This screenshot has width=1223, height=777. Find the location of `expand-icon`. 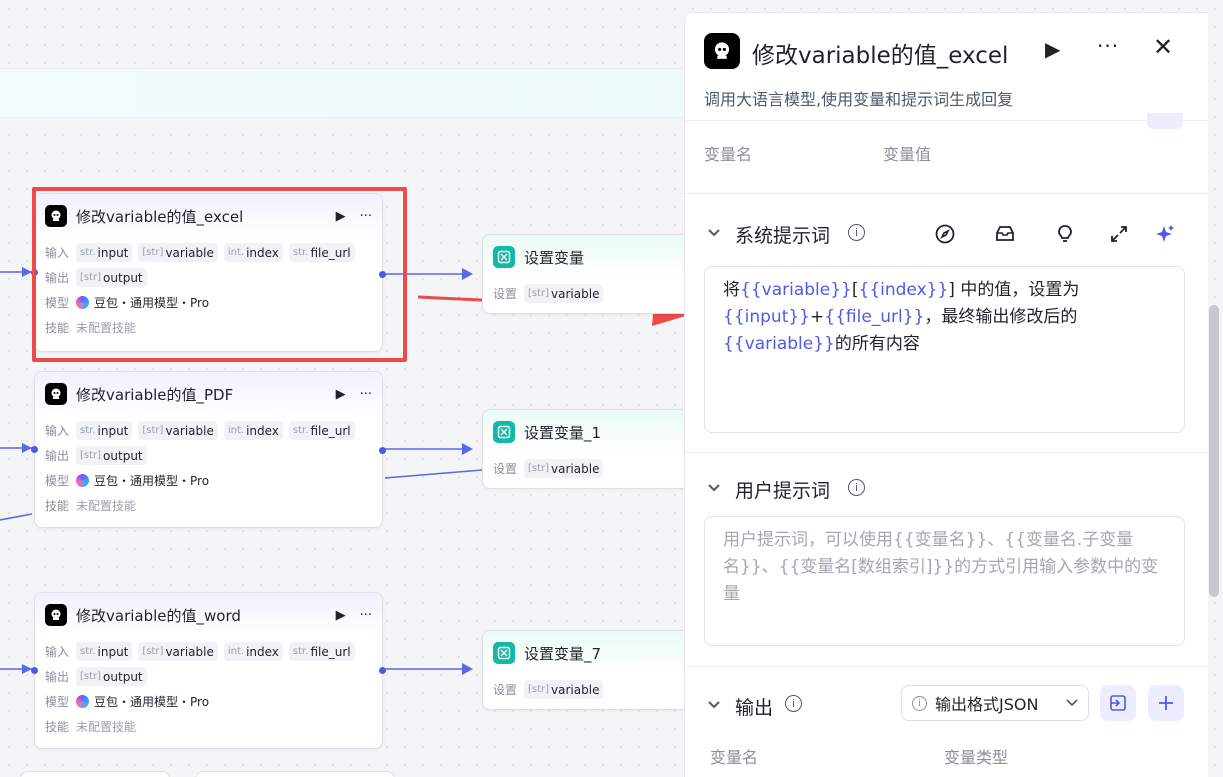

expand-icon is located at coordinates (1119, 234).